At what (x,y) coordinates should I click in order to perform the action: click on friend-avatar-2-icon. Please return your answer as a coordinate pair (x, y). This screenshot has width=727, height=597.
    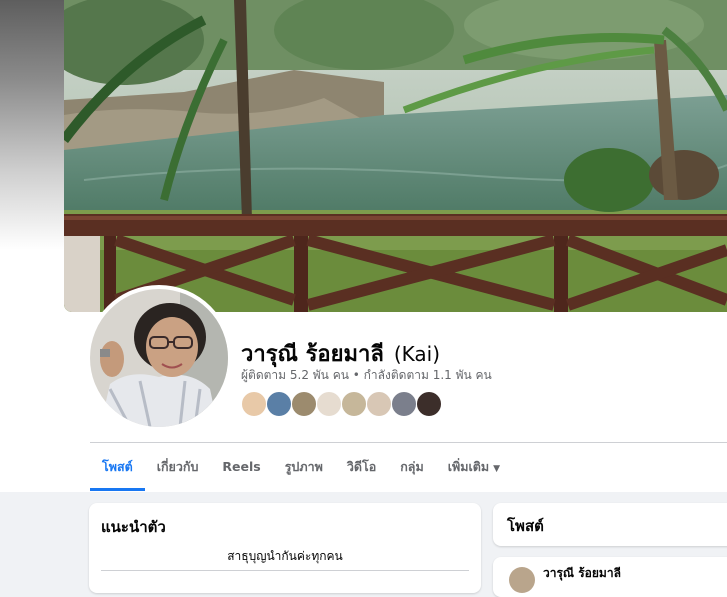
    Looking at the image, I should click on (279, 404).